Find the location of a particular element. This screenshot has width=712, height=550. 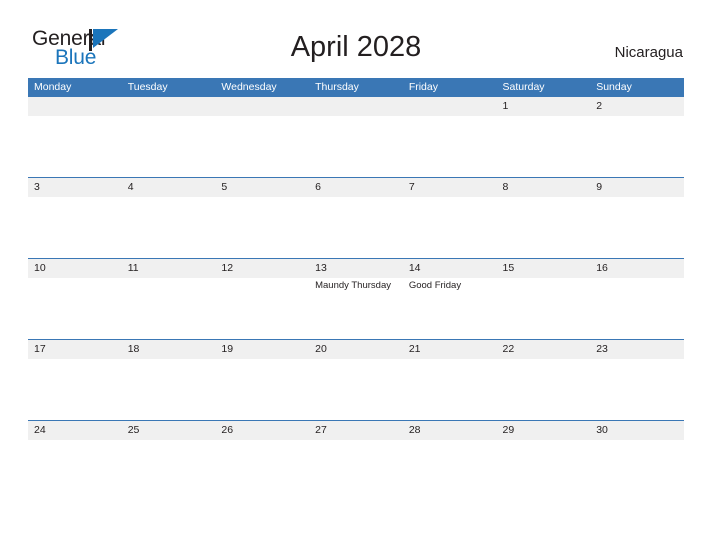

day-cell: 25 is located at coordinates (169, 430).